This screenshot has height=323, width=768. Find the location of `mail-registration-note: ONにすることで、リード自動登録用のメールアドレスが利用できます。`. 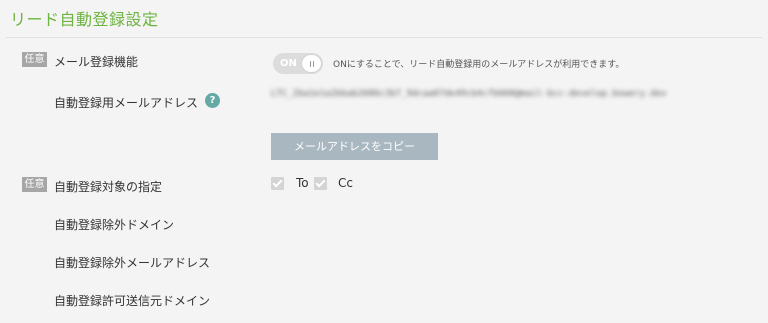

mail-registration-note: ONにすることで、リード自動登録用のメールアドレスが利用できます。 is located at coordinates (479, 65).